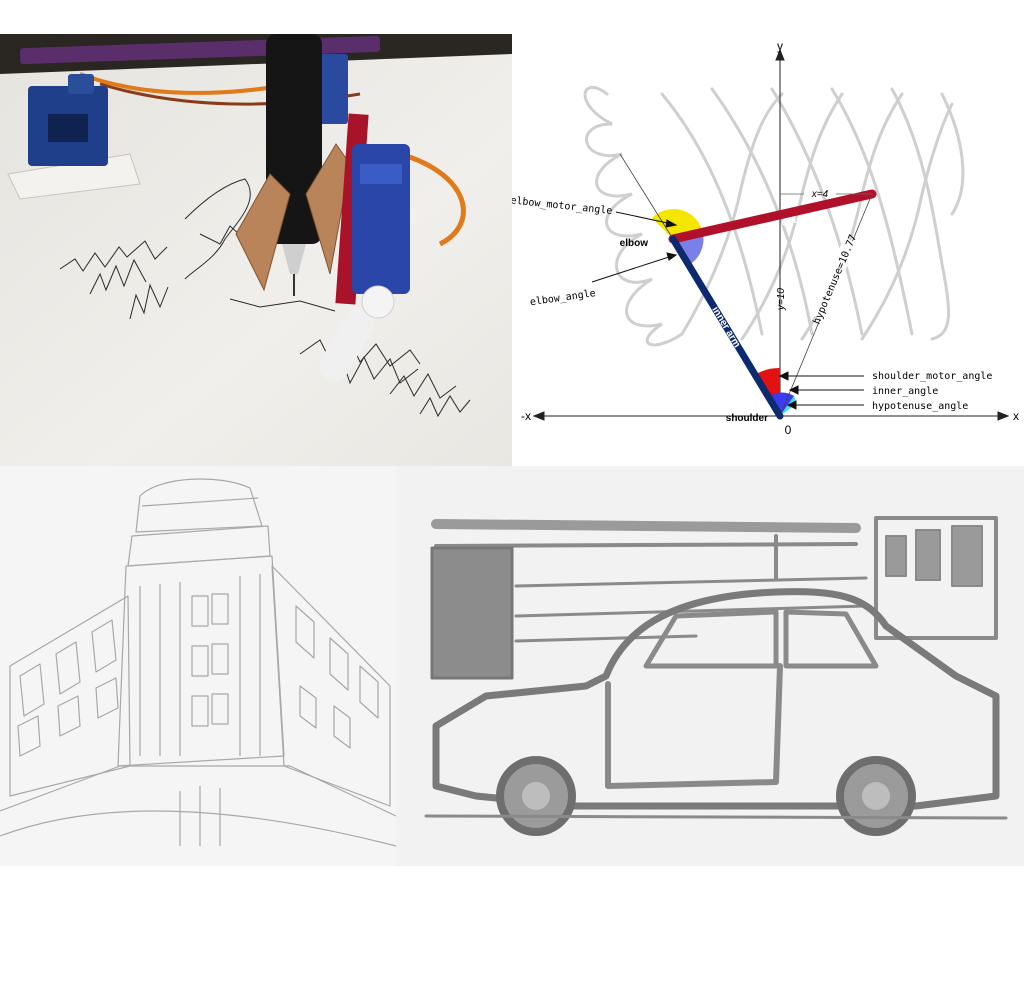 Image resolution: width=1024 pixels, height=1000 pixels. I want to click on inner-angle-label: inner_angle, so click(905, 391).